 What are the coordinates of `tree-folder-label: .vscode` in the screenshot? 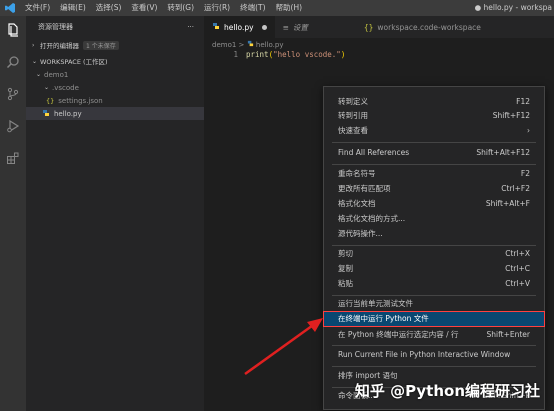 It's located at (65, 87).